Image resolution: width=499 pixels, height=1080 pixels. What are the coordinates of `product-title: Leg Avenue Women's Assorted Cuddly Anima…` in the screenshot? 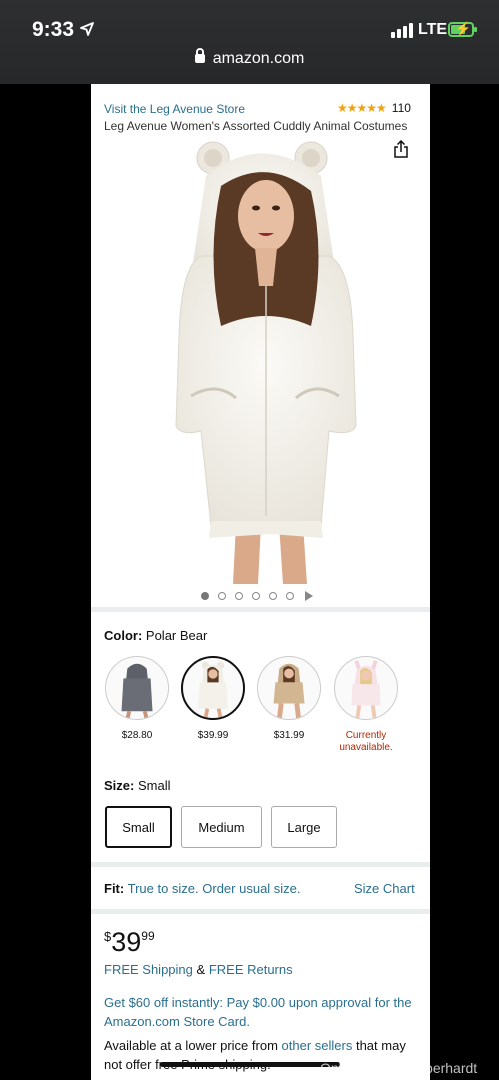 It's located at (256, 126).